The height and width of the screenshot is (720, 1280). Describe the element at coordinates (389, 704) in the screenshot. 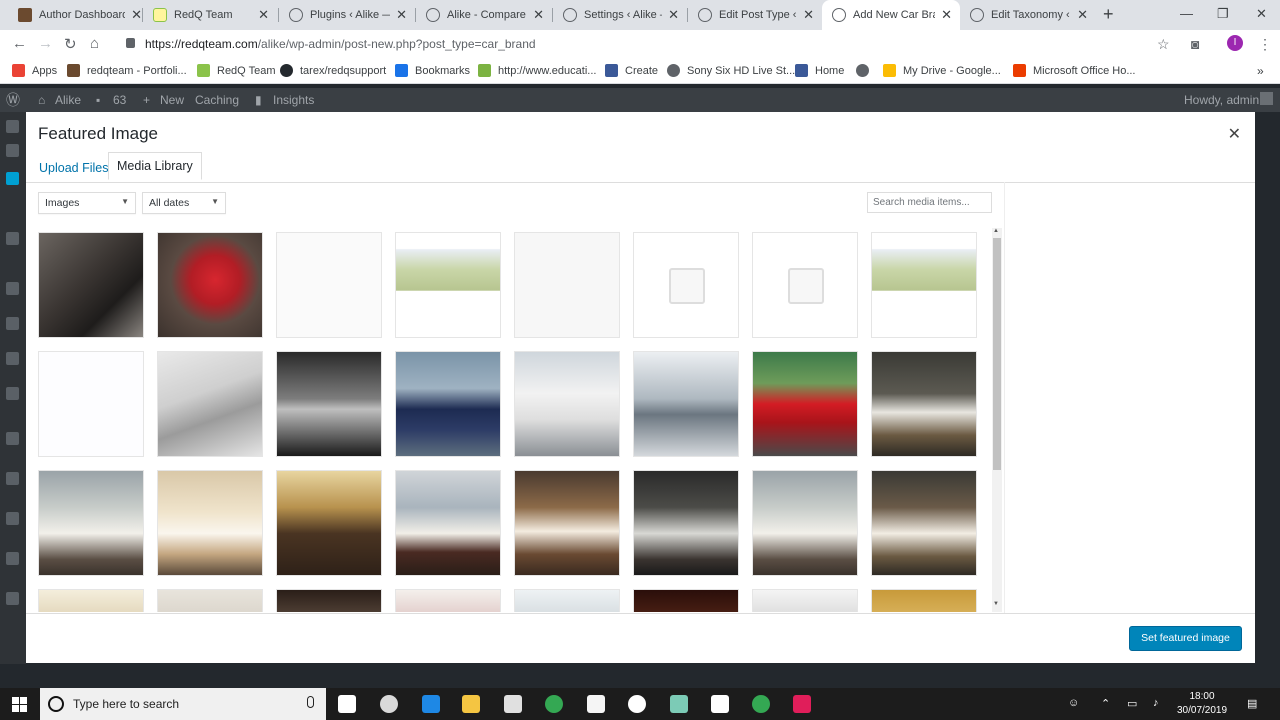

I see `obs-icon` at that location.